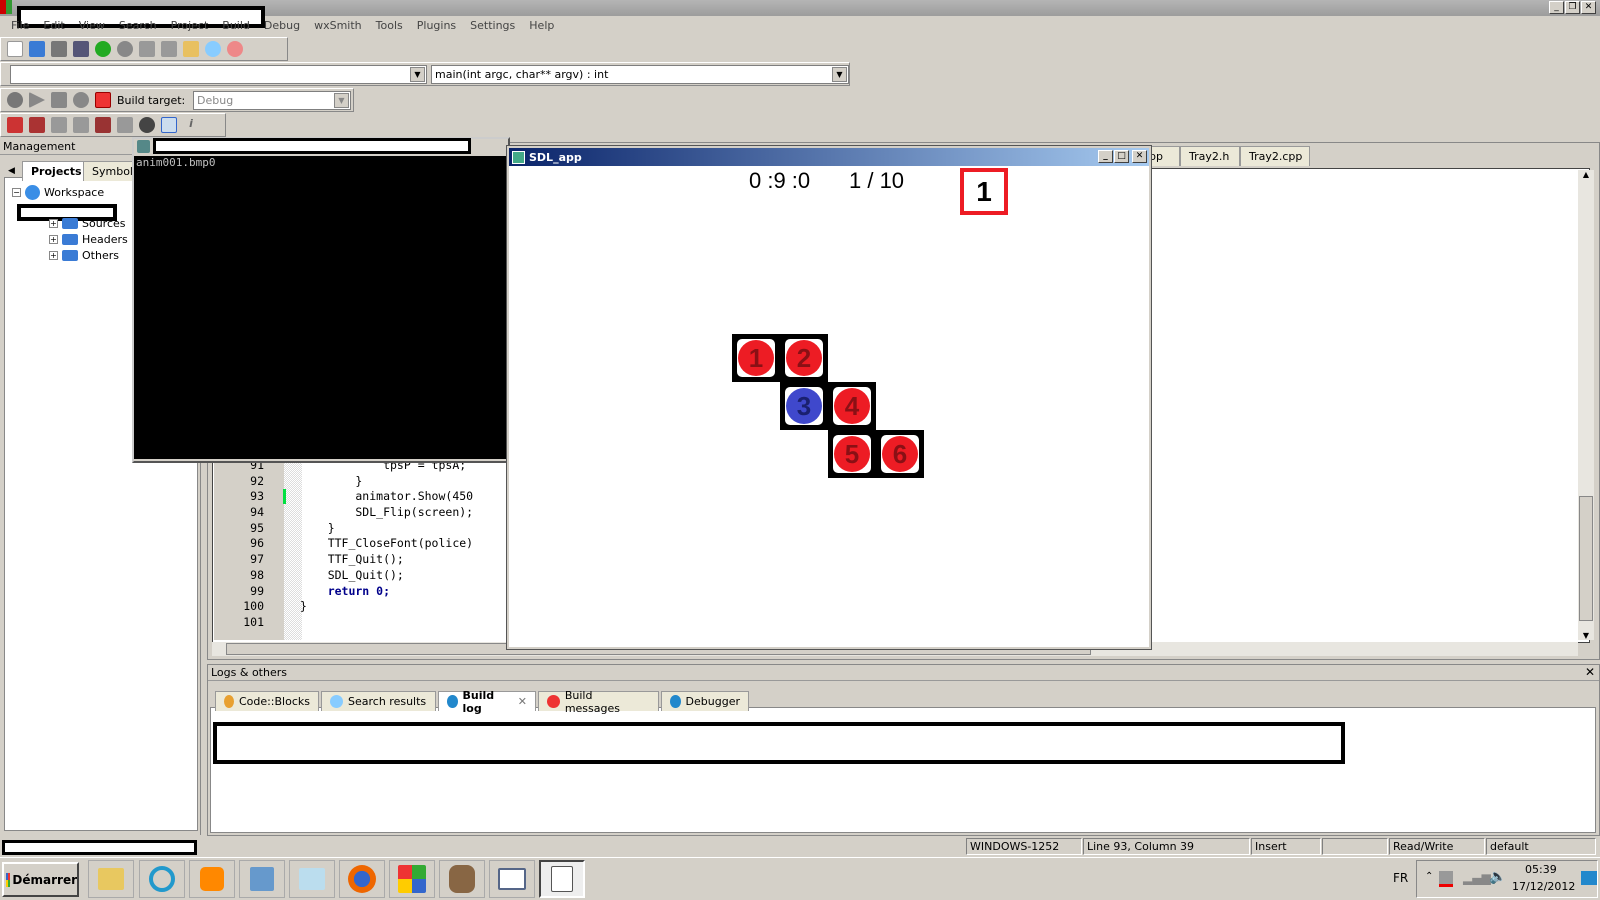 This screenshot has width=1600, height=900. Describe the element at coordinates (59, 49) in the screenshot. I see `save-icon` at that location.